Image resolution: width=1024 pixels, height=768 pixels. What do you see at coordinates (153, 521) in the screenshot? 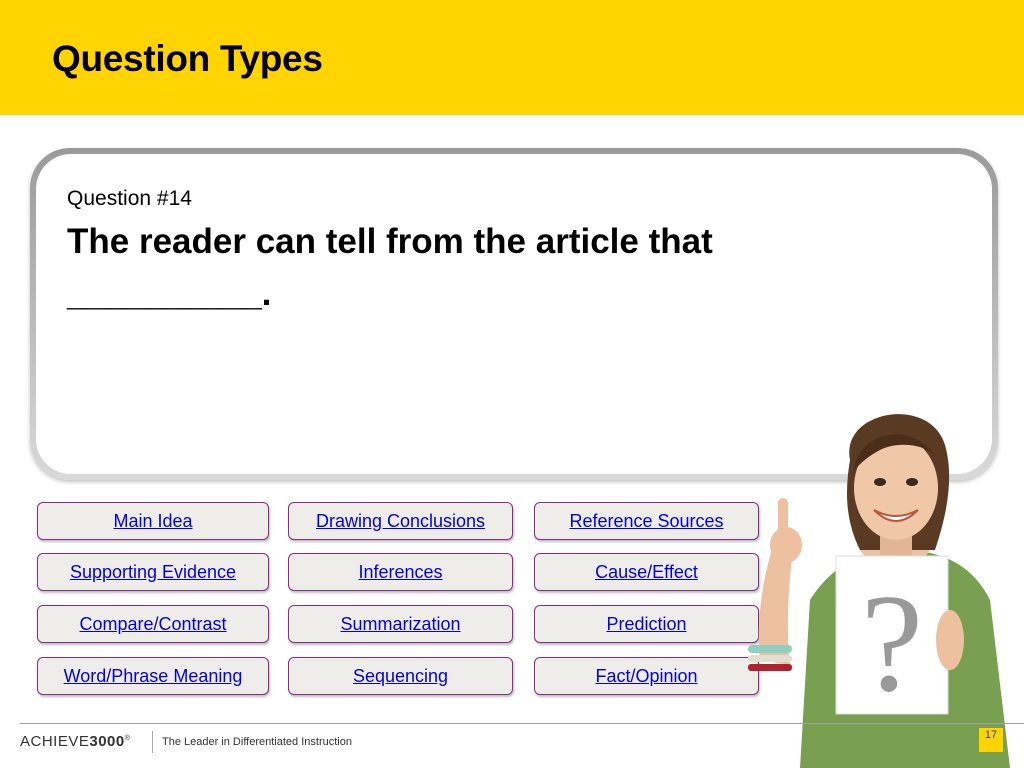
I see `main-idea-button: Main Idea` at bounding box center [153, 521].